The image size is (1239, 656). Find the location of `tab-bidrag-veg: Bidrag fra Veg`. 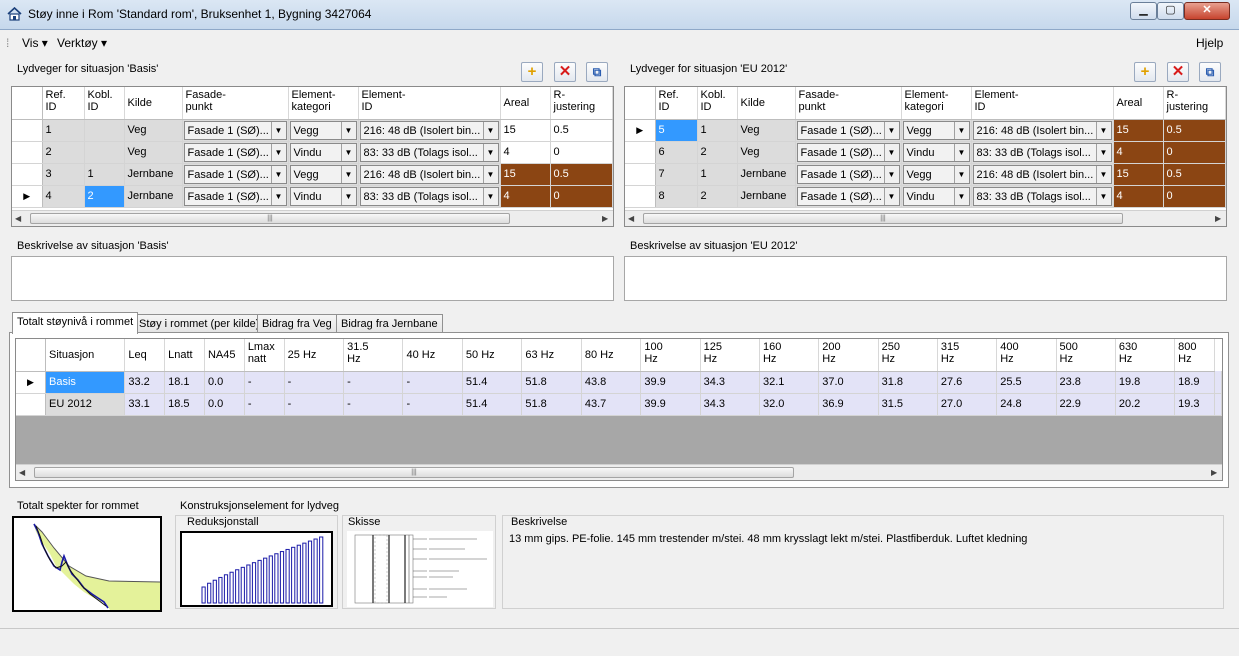

tab-bidrag-veg: Bidrag fra Veg is located at coordinates (297, 324).